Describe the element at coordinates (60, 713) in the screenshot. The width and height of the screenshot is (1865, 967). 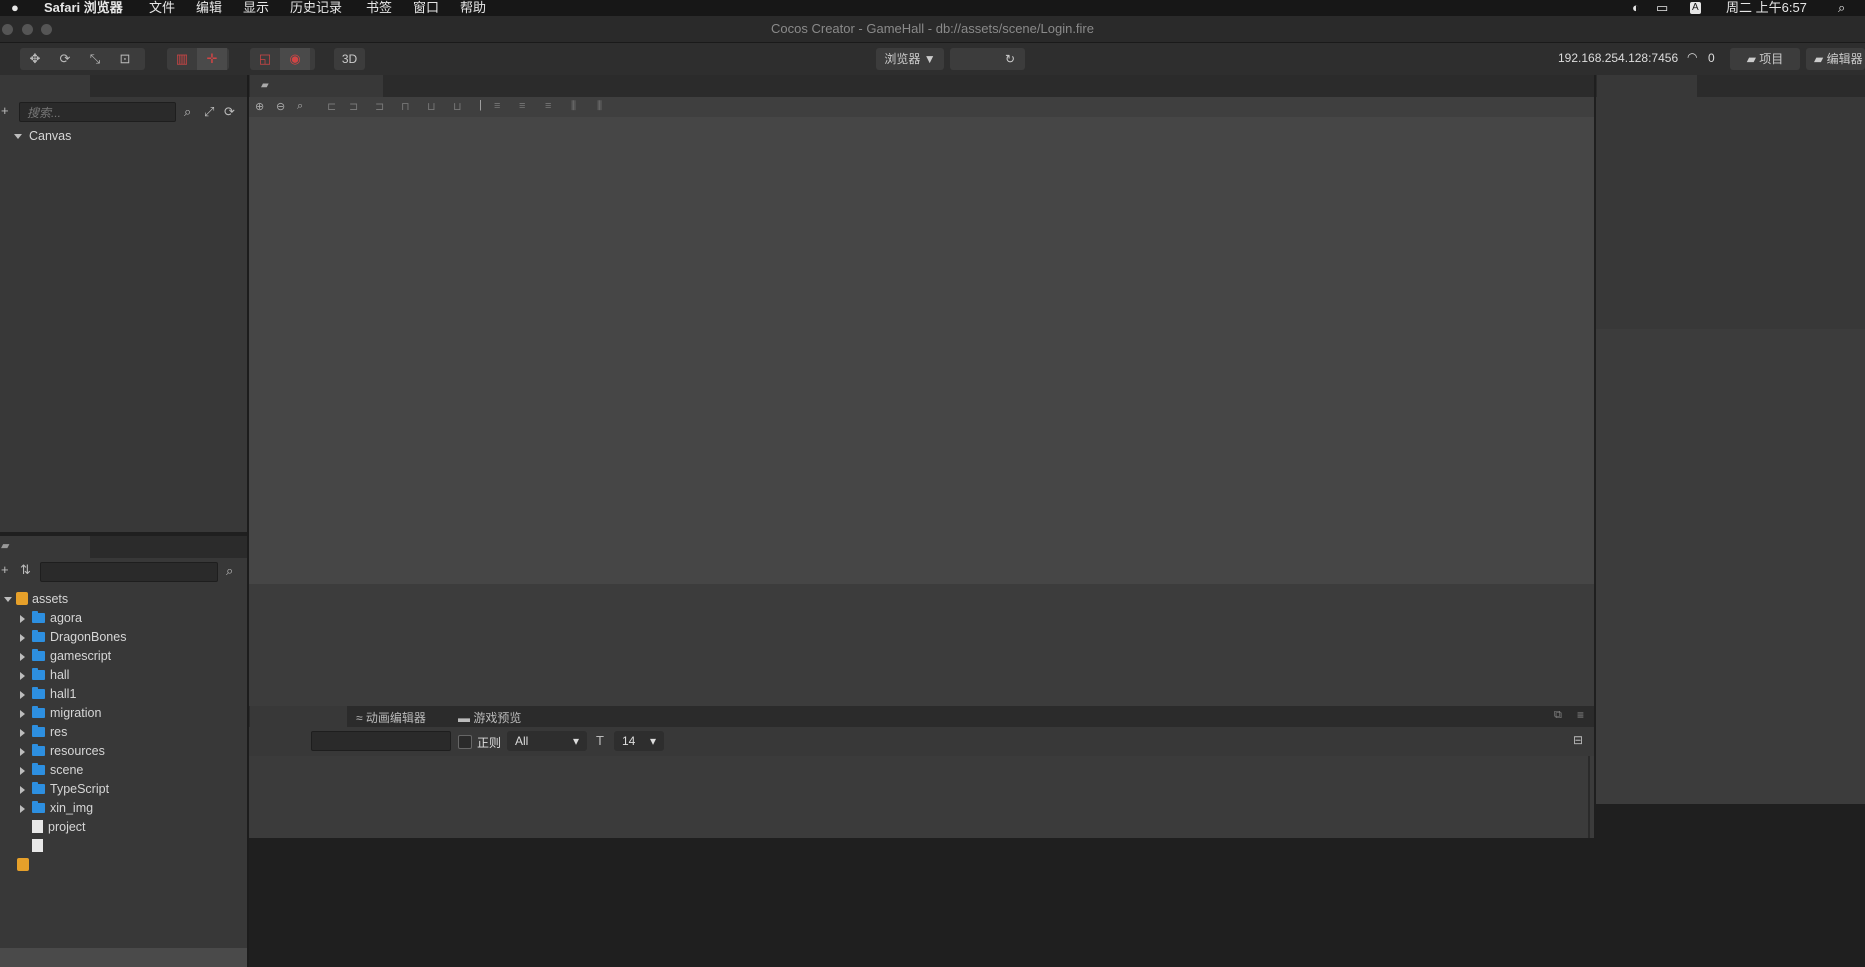
I see `list-item: migration` at that location.